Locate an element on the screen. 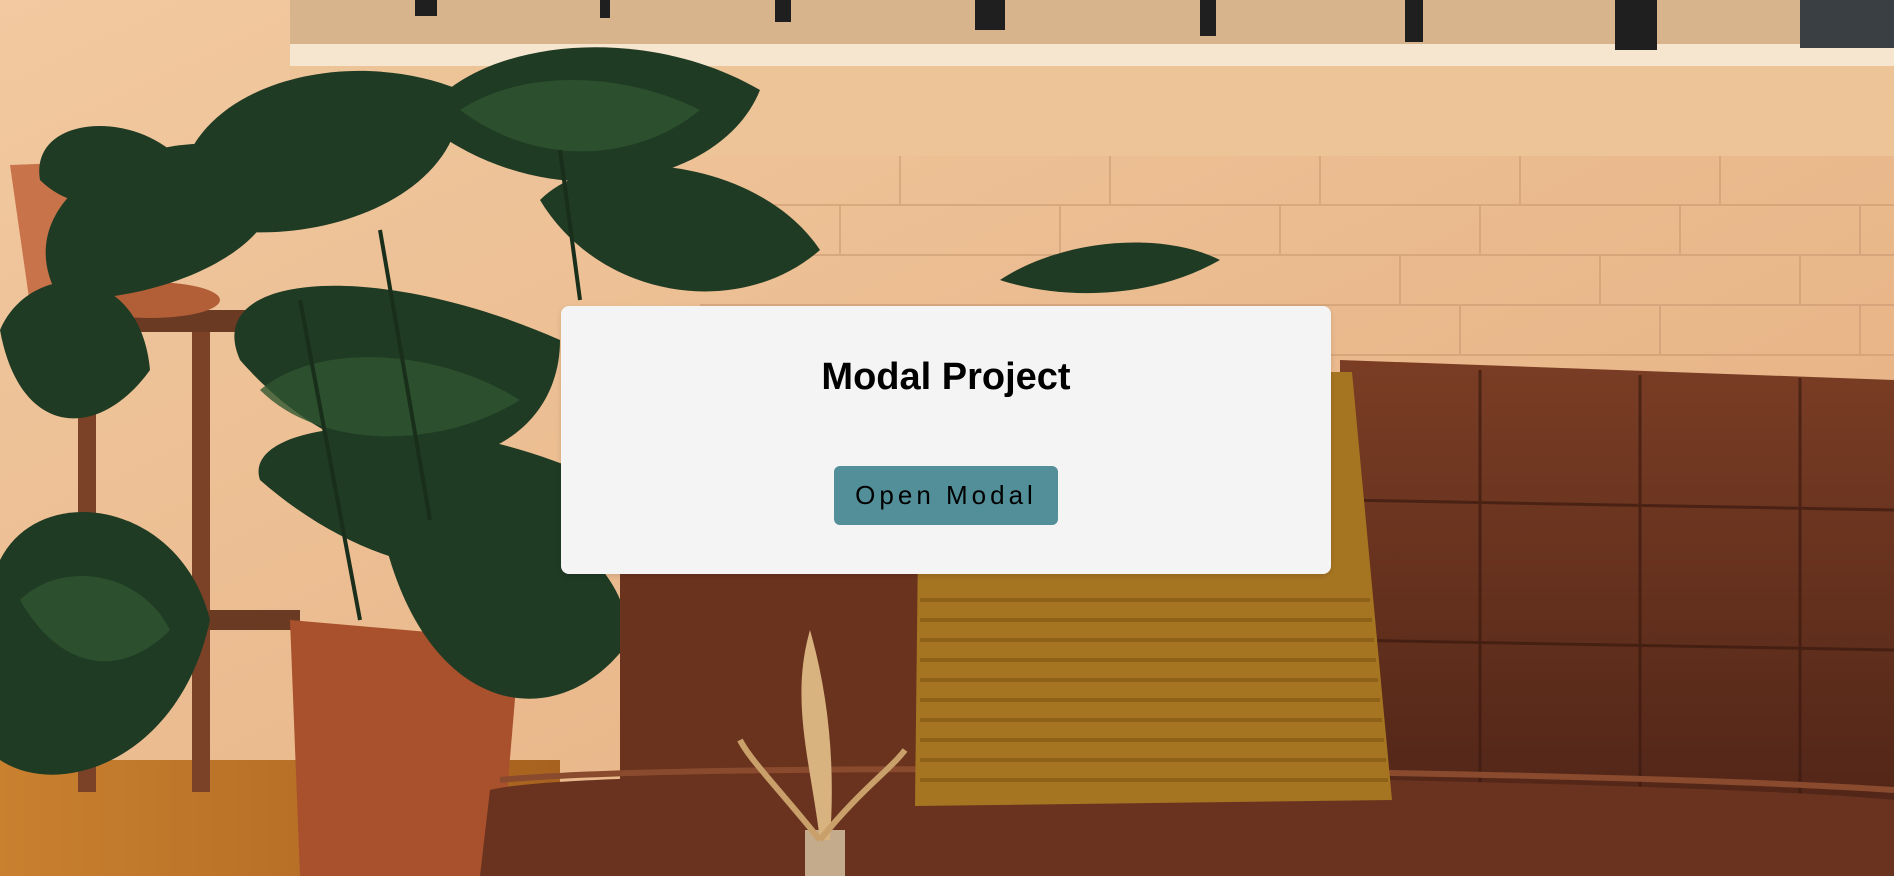  modal-card: Modal Project Open Modal is located at coordinates (946, 440).